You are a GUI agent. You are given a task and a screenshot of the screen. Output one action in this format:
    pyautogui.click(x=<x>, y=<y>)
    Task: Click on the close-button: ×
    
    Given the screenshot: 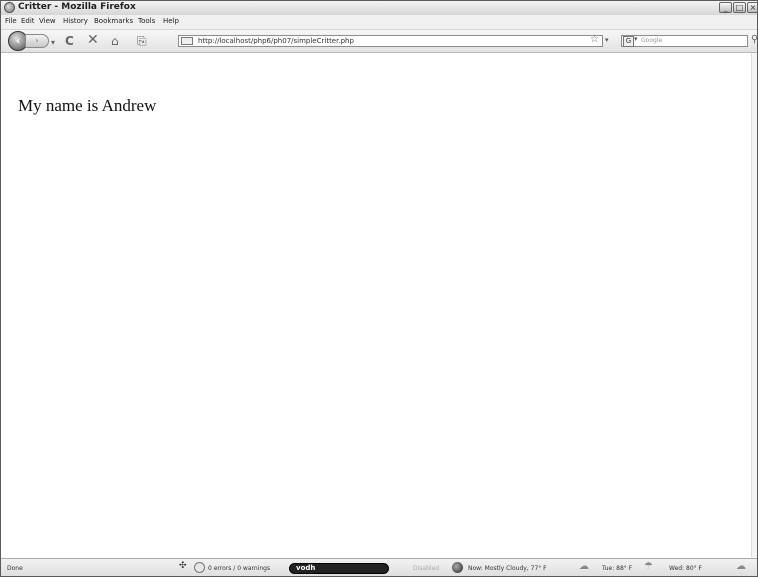 What is the action you would take?
    pyautogui.click(x=752, y=7)
    